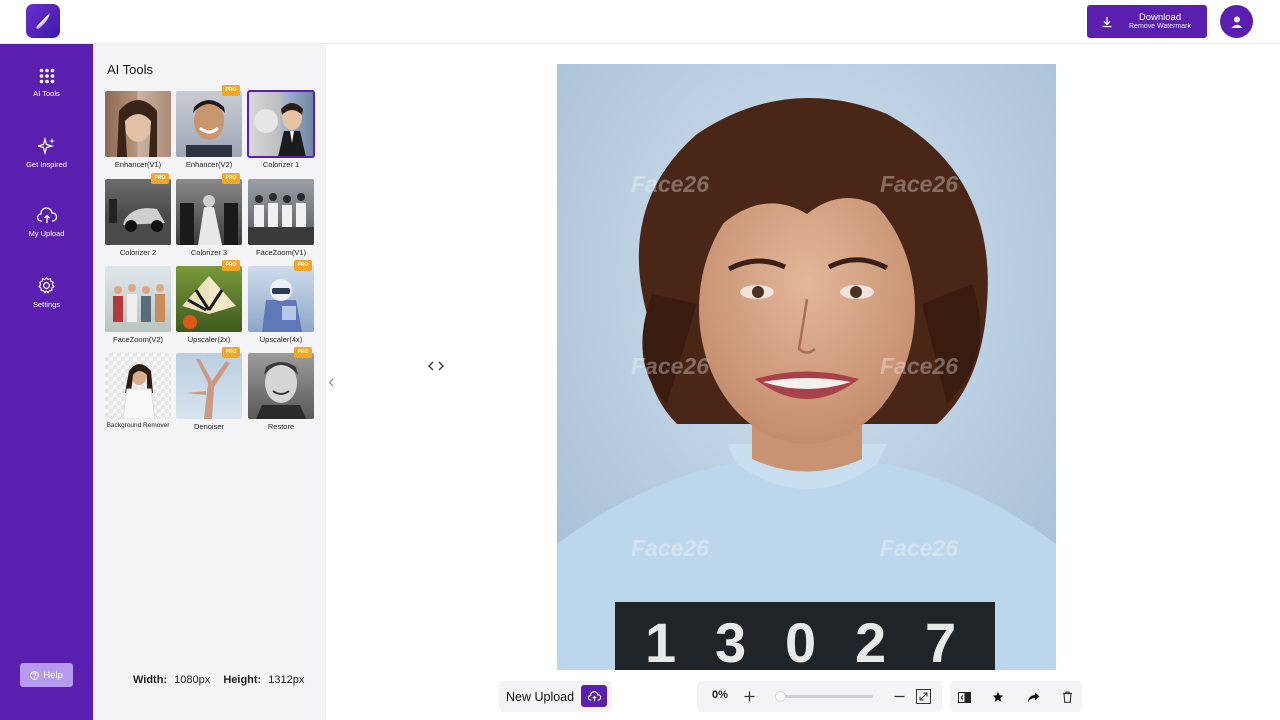 This screenshot has height=720, width=1280. I want to click on tool-background-remover: Background Remover, so click(138, 391).